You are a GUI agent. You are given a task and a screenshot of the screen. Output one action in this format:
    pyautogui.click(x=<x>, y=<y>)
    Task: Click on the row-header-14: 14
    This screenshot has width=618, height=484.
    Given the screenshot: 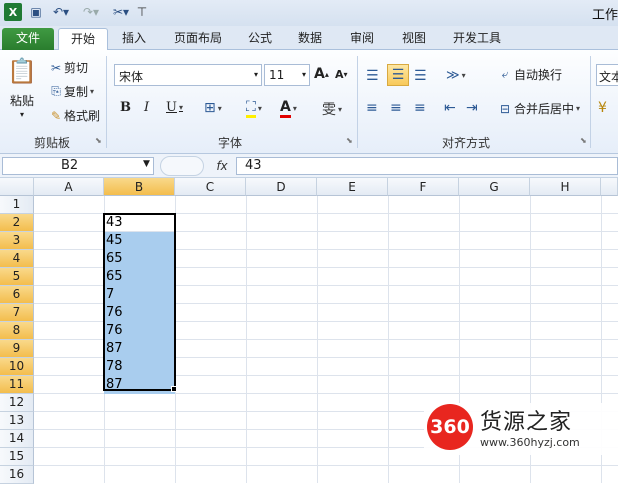 What is the action you would take?
    pyautogui.click(x=17, y=439)
    